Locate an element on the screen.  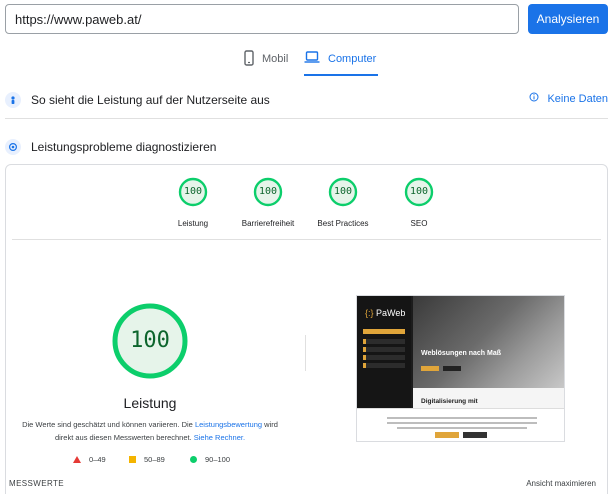
no-data-label: Keine Daten is located at coordinates (577, 98).